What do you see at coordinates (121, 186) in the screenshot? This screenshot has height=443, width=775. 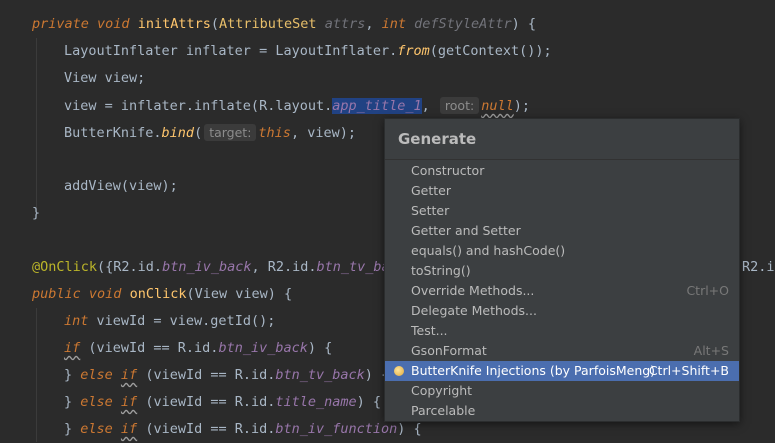 I see `code-line: addView(view);` at bounding box center [121, 186].